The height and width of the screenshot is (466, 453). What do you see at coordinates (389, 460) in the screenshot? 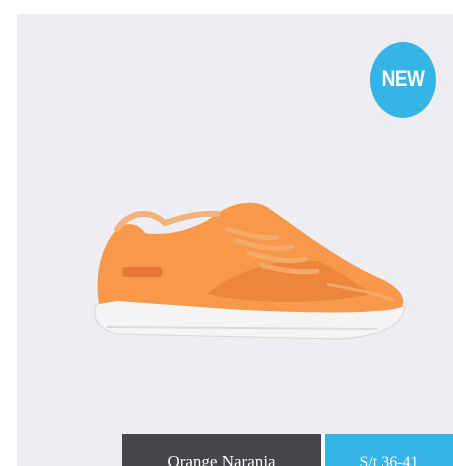
I see `size-range-text: S/t 36-41` at bounding box center [389, 460].